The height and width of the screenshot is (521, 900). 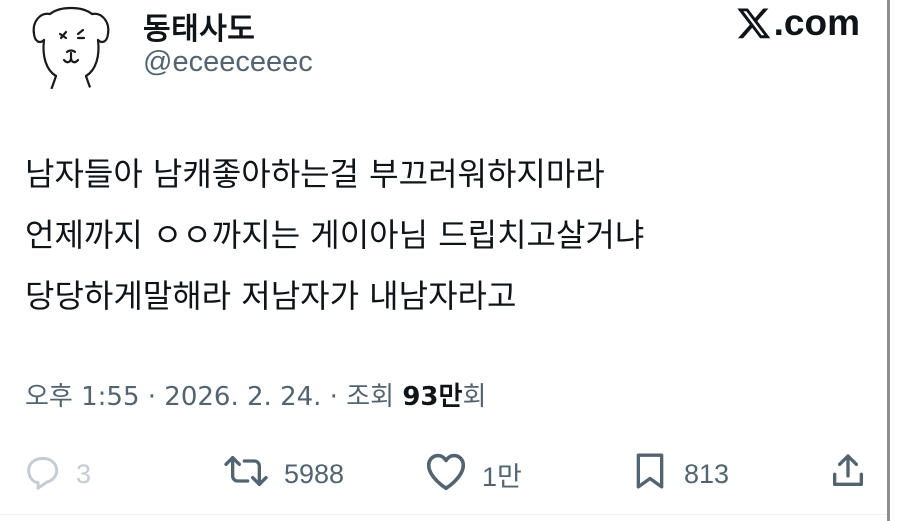 What do you see at coordinates (707, 473) in the screenshot?
I see `bookmark-count: 813` at bounding box center [707, 473].